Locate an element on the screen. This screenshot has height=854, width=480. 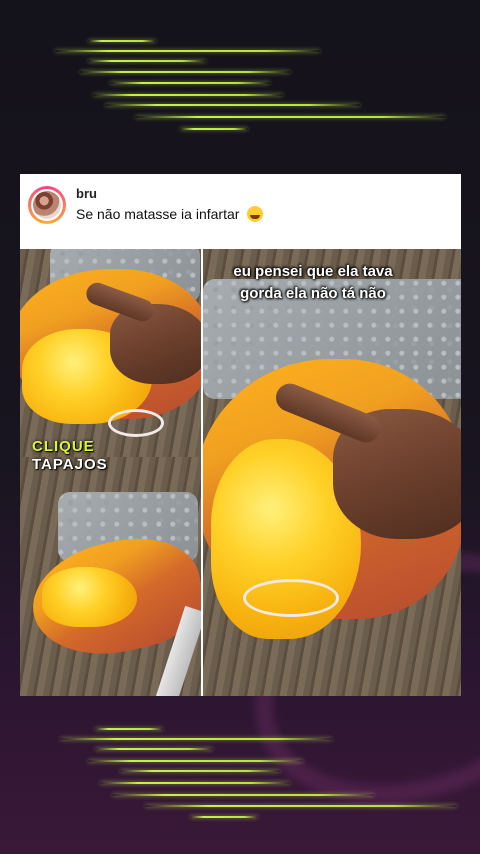
photo-top-left: CLIQUE is located at coordinates (110, 353).